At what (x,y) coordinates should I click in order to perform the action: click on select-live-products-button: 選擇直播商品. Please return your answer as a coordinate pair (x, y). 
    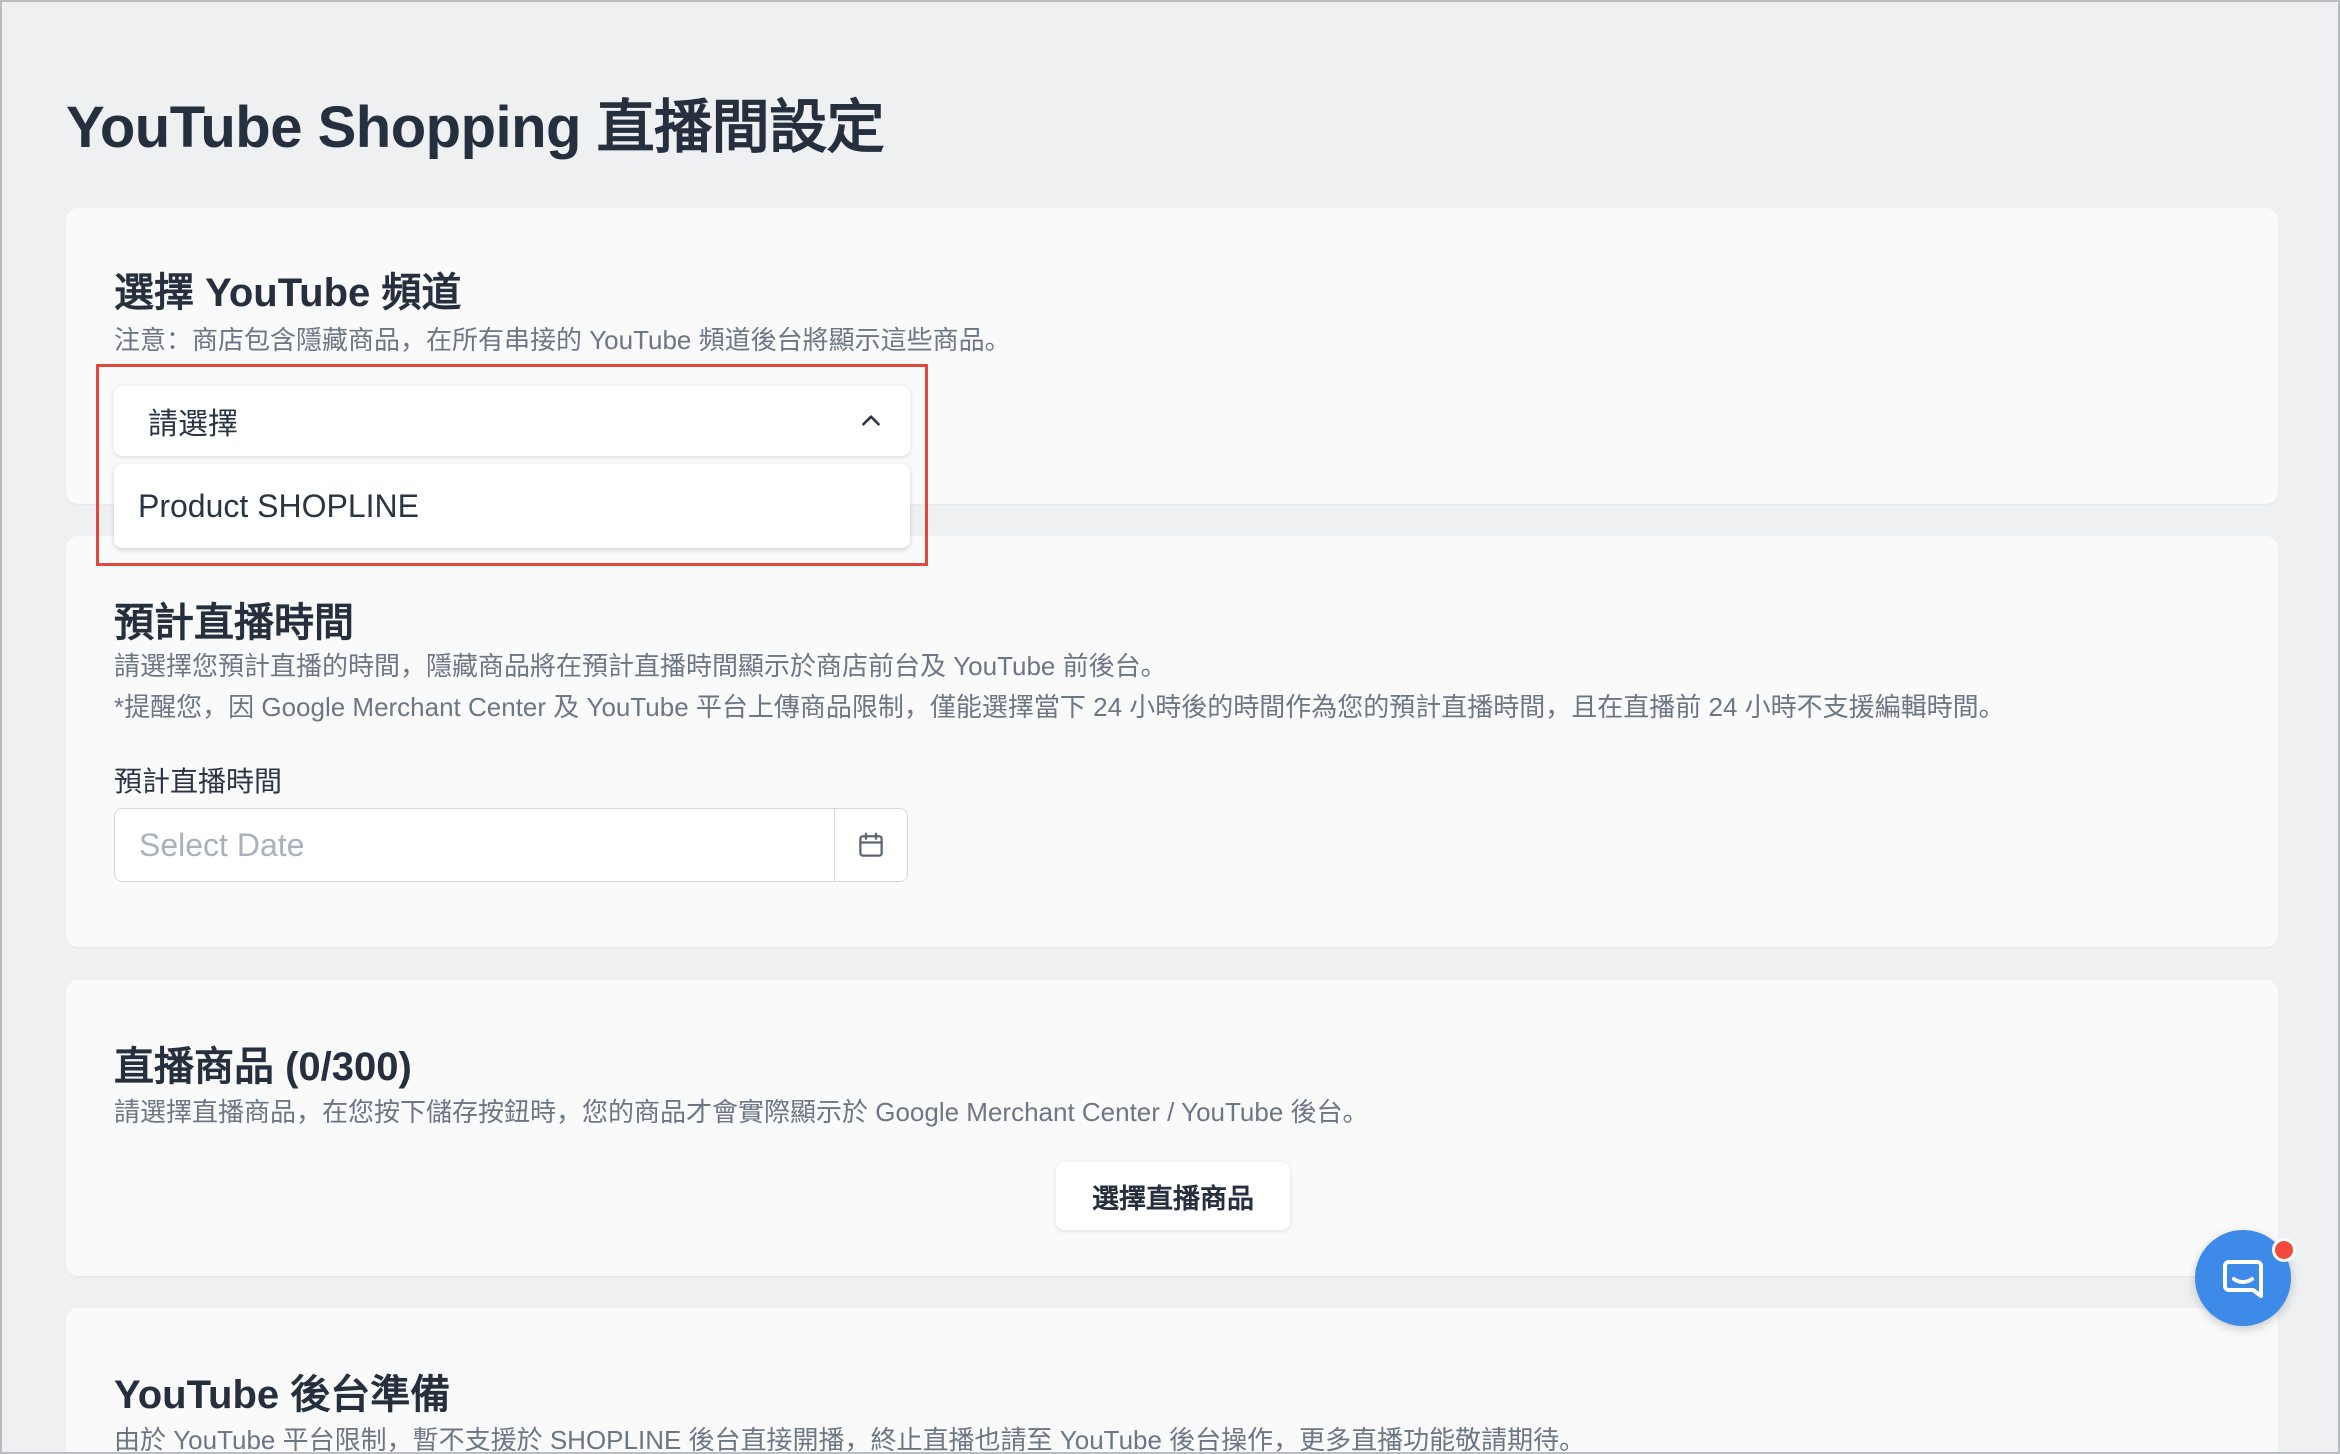
    Looking at the image, I should click on (1173, 1196).